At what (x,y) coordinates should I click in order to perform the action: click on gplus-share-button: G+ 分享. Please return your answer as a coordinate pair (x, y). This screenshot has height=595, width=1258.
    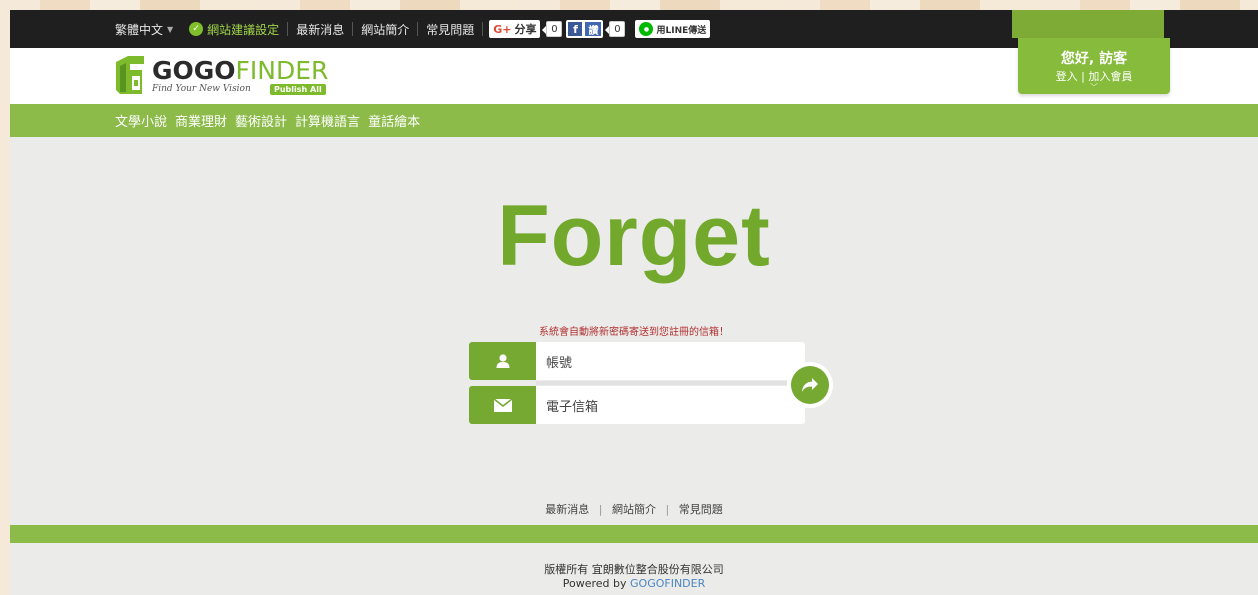
    Looking at the image, I should click on (515, 29).